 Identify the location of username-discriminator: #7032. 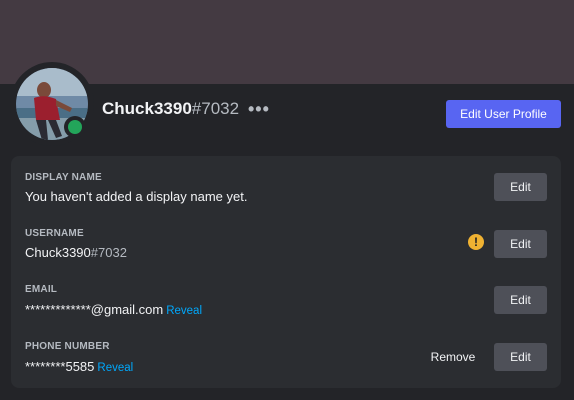
(108, 252).